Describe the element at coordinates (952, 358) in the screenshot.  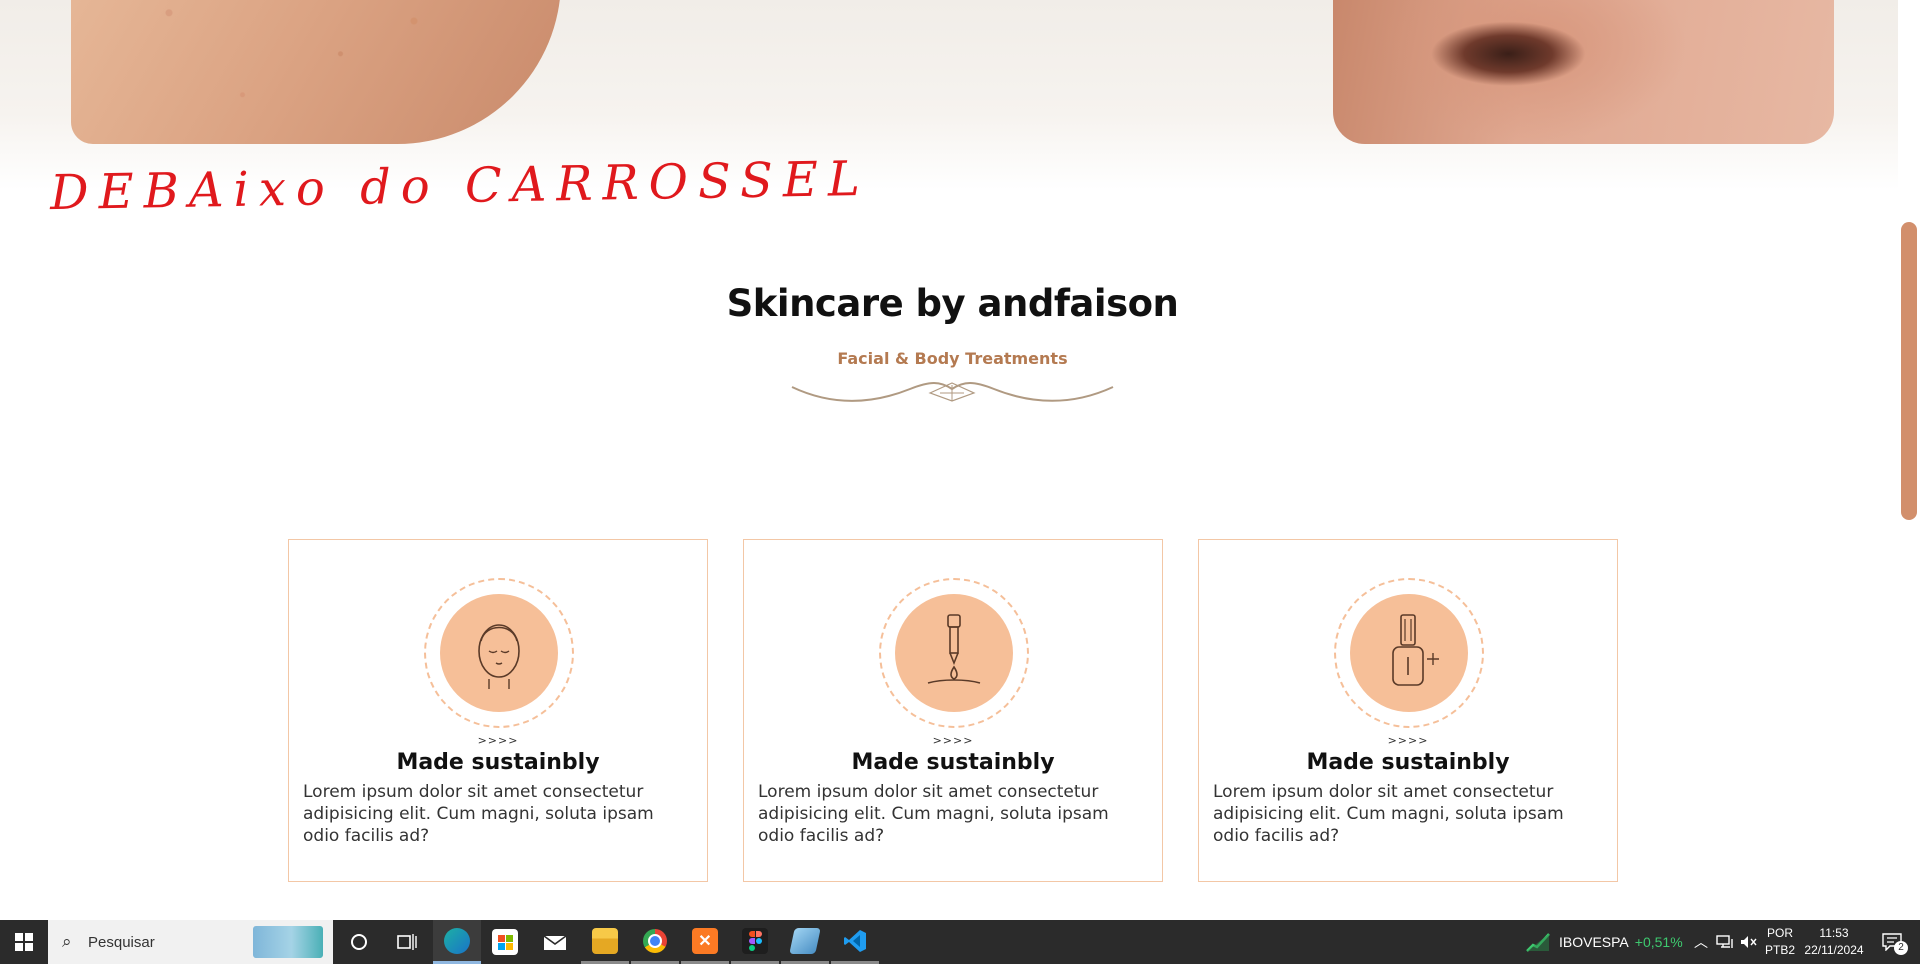
I see `section-subtitle: Facial & Body Treatments` at that location.